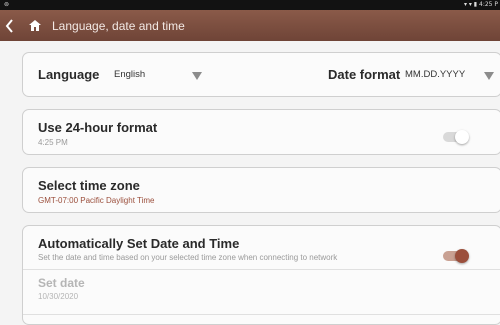 The width and height of the screenshot is (500, 325). What do you see at coordinates (53, 142) in the screenshot?
I see `hour24-subtitle: 4:25 PM` at bounding box center [53, 142].